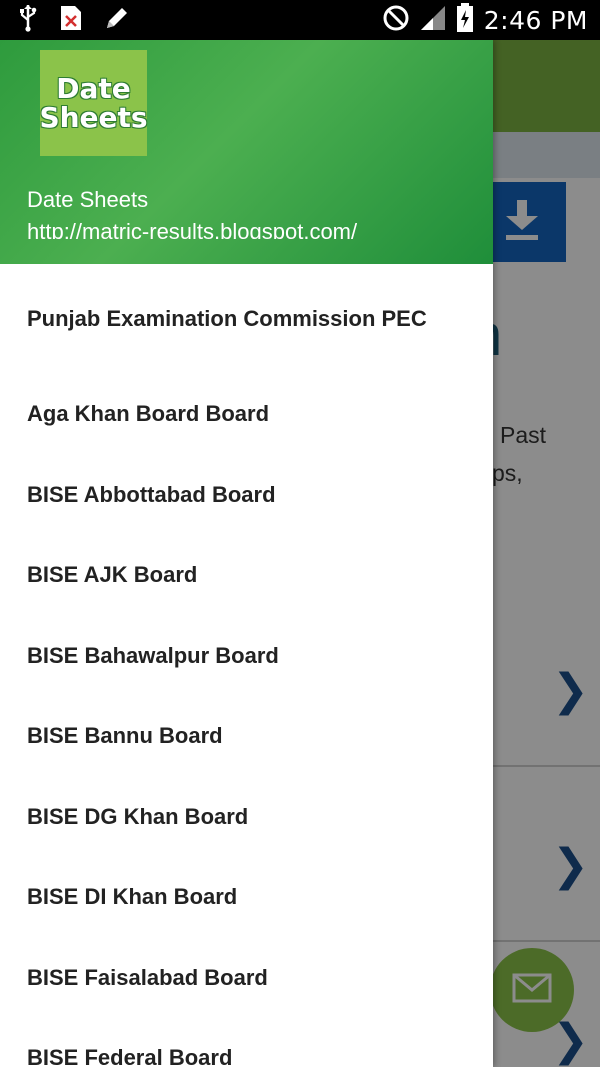 Image resolution: width=600 pixels, height=1067 pixels. Describe the element at coordinates (535, 20) in the screenshot. I see `status-time: 2:46 PM` at that location.